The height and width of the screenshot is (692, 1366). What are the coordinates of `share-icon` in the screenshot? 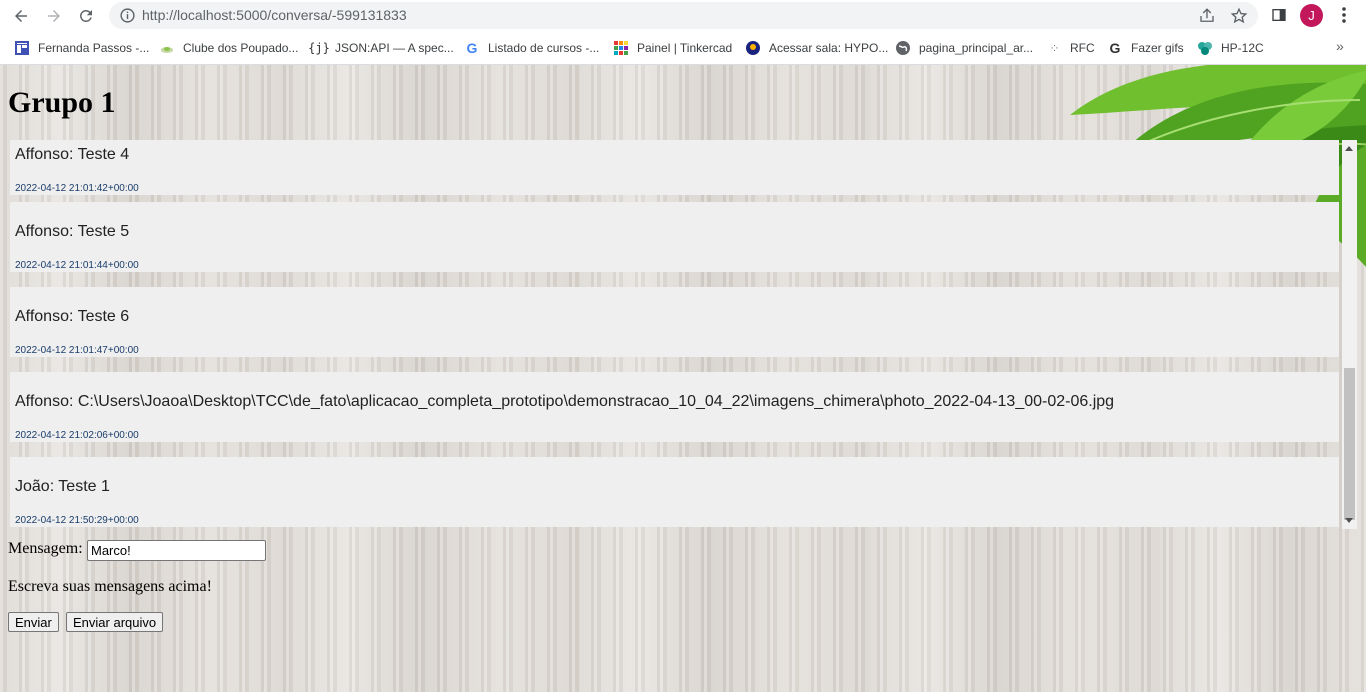 It's located at (1207, 16).